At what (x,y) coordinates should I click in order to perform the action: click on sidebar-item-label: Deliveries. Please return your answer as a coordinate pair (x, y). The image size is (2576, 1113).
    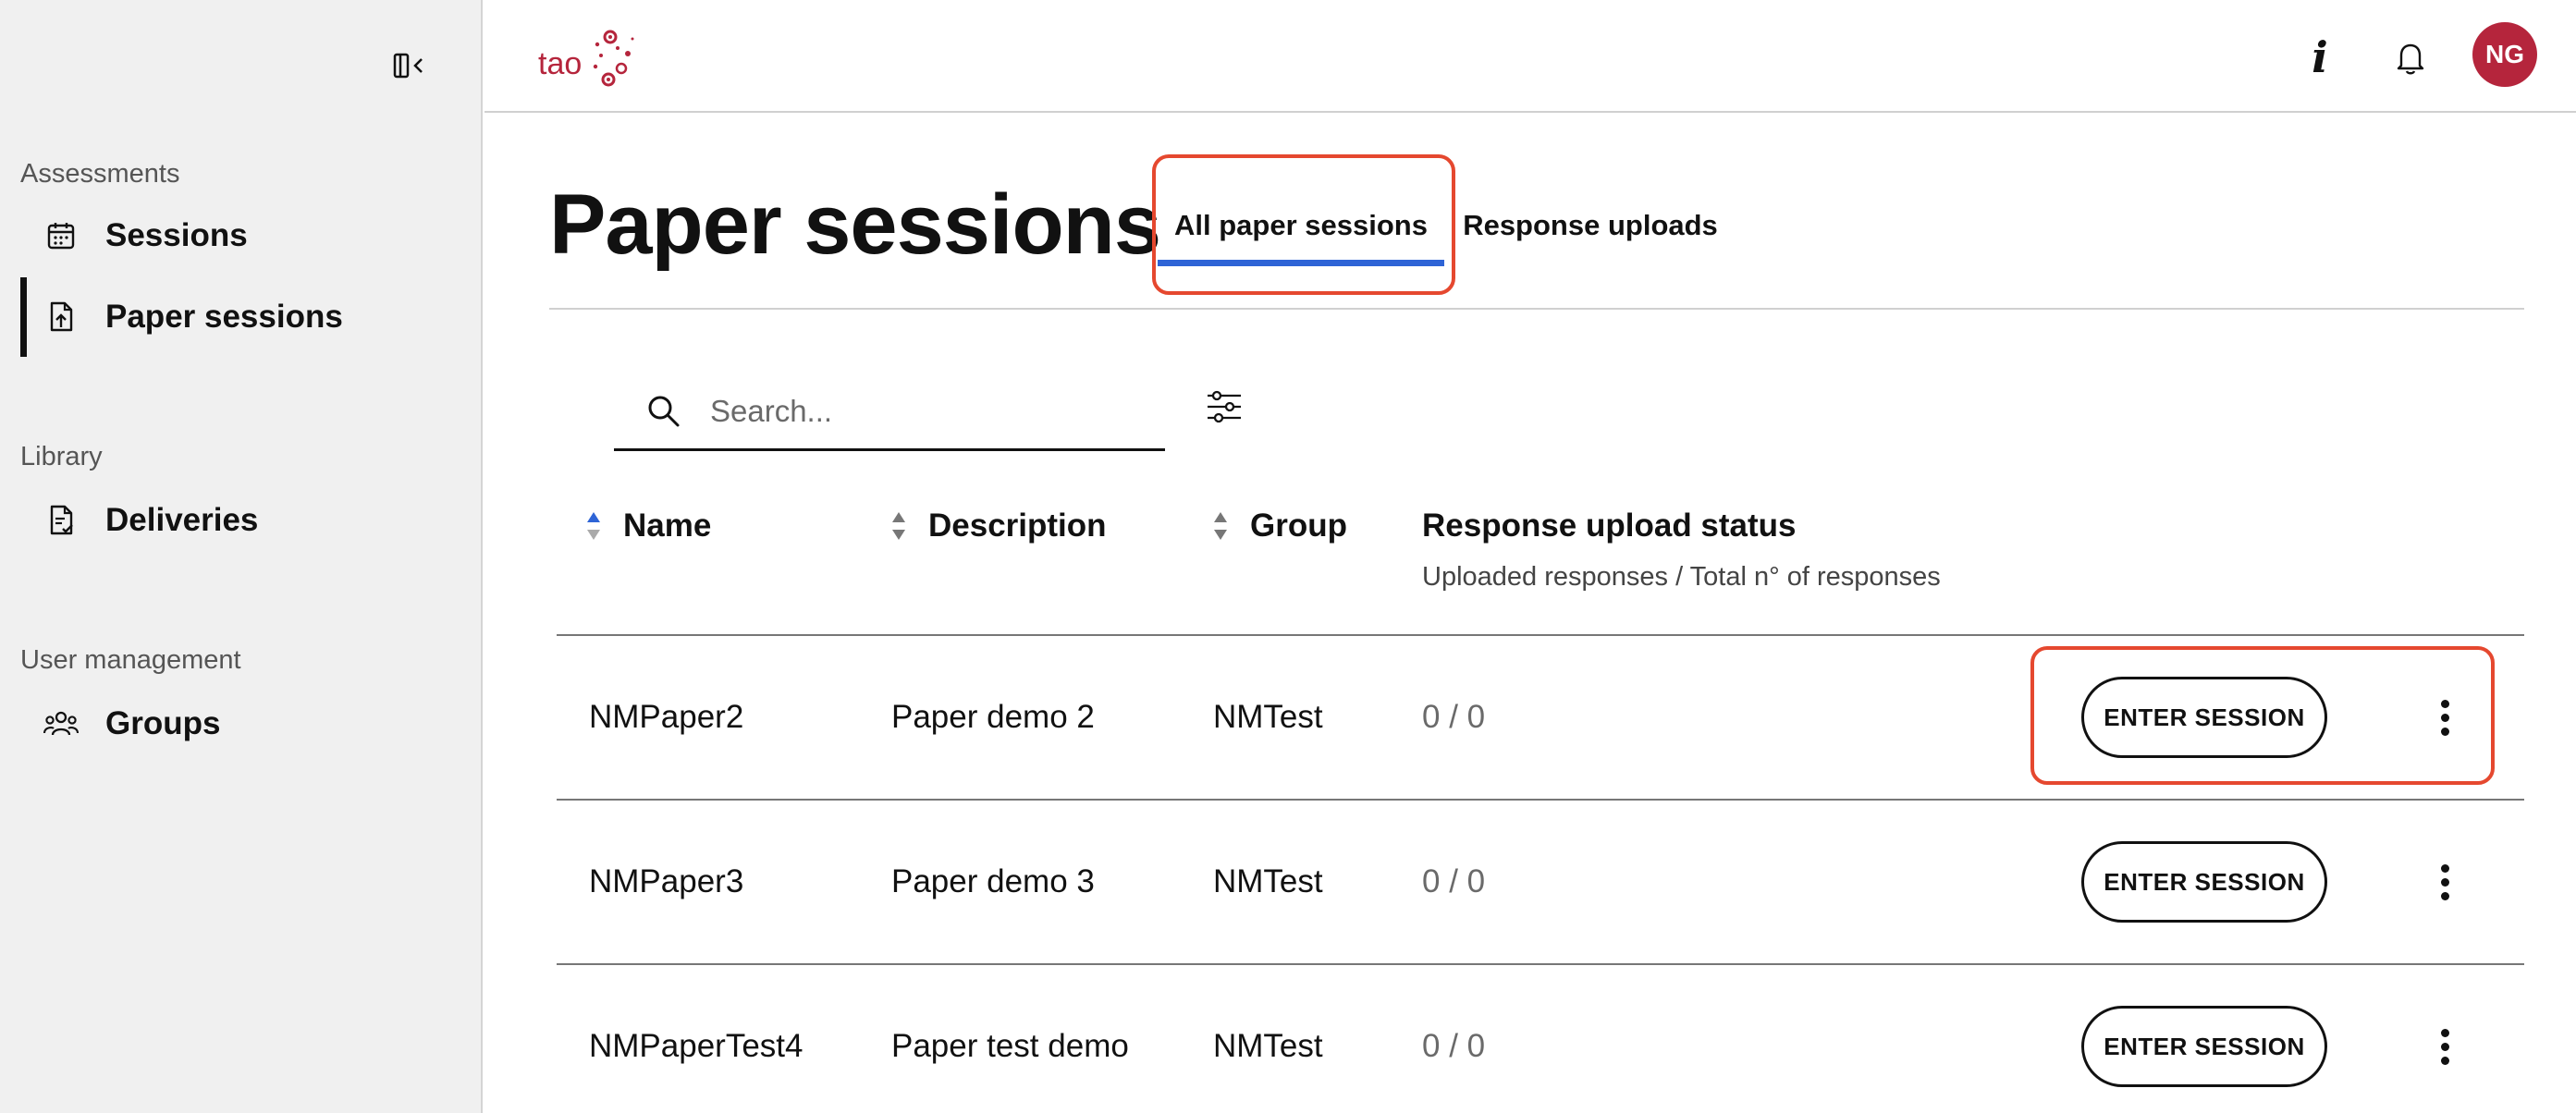
    Looking at the image, I should click on (182, 520).